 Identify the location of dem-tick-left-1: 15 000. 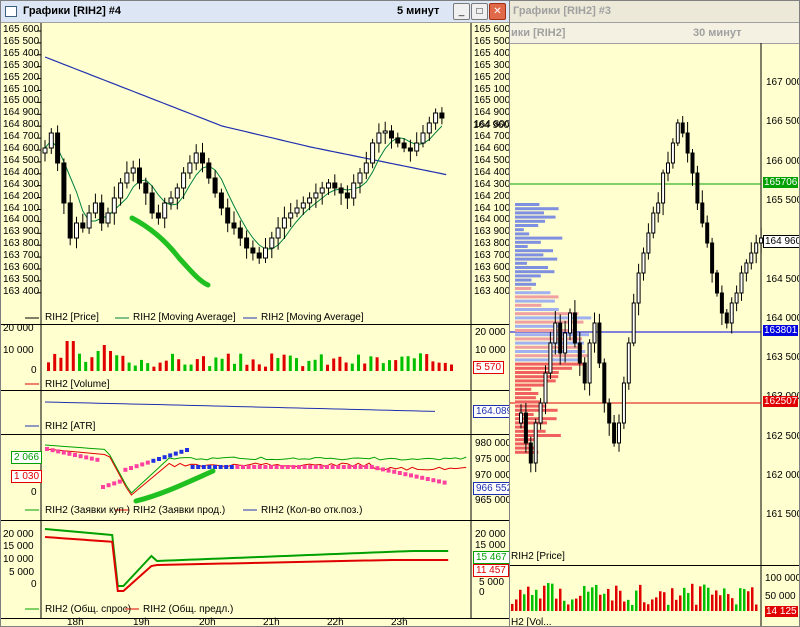
(18, 546).